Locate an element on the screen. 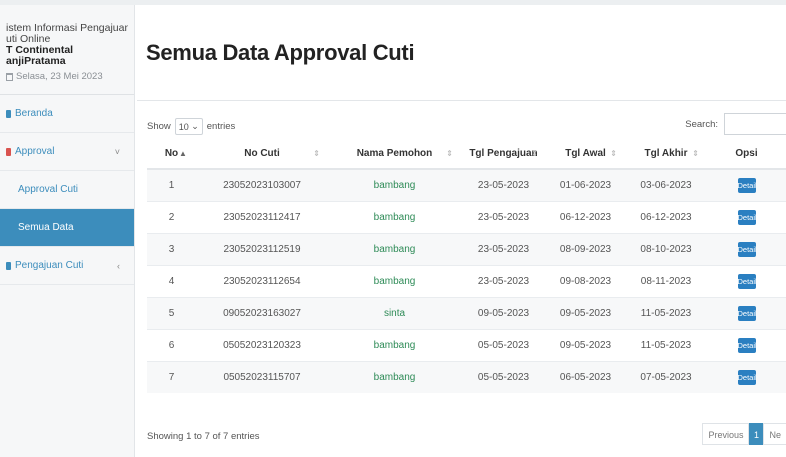  entries-label: entries is located at coordinates (221, 126).